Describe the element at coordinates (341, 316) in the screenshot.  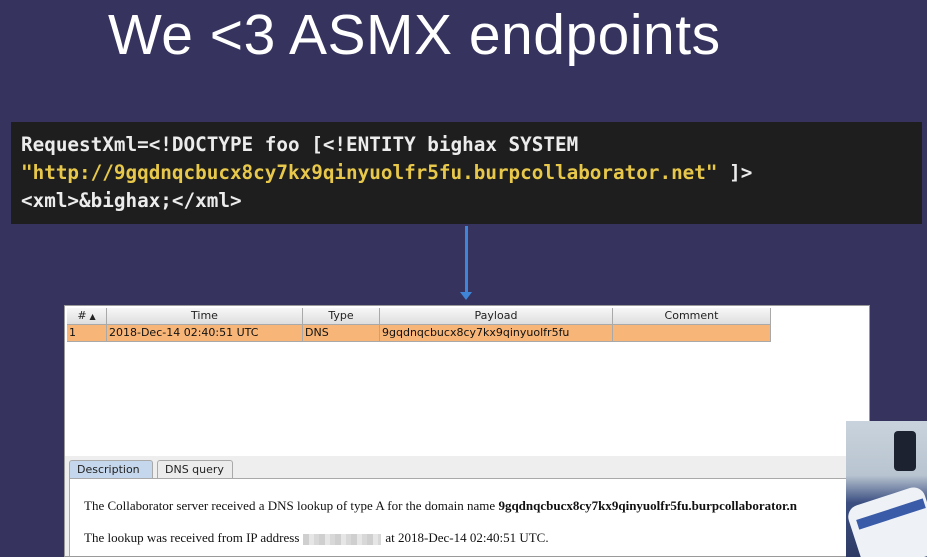
I see `column-header-type: Type` at that location.